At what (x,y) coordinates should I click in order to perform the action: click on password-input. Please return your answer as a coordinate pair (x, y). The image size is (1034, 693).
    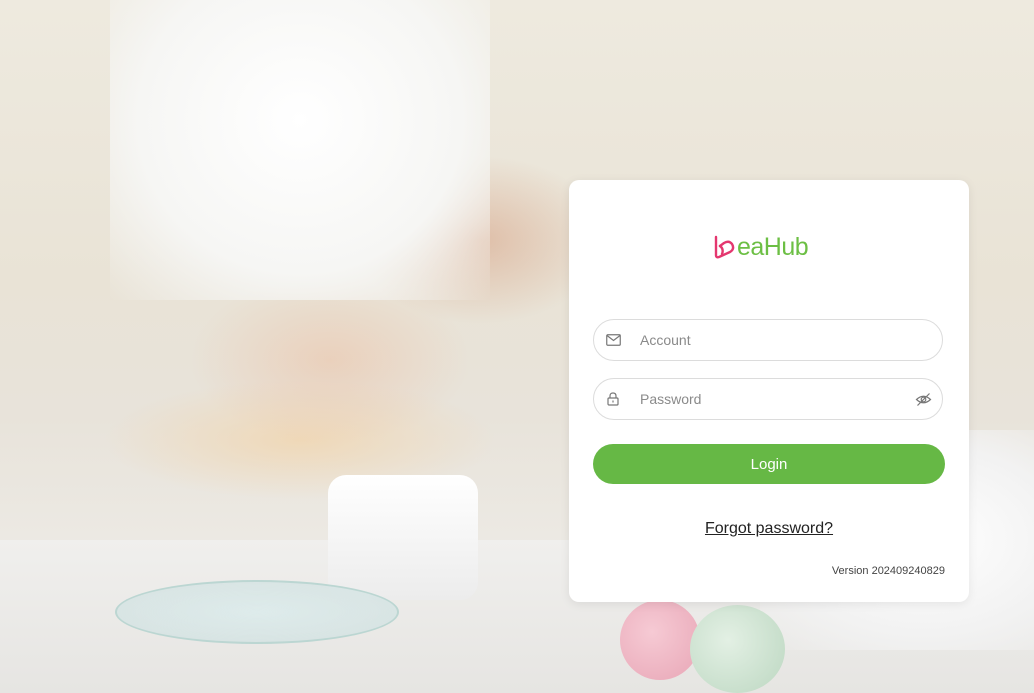
    Looking at the image, I should click on (770, 399).